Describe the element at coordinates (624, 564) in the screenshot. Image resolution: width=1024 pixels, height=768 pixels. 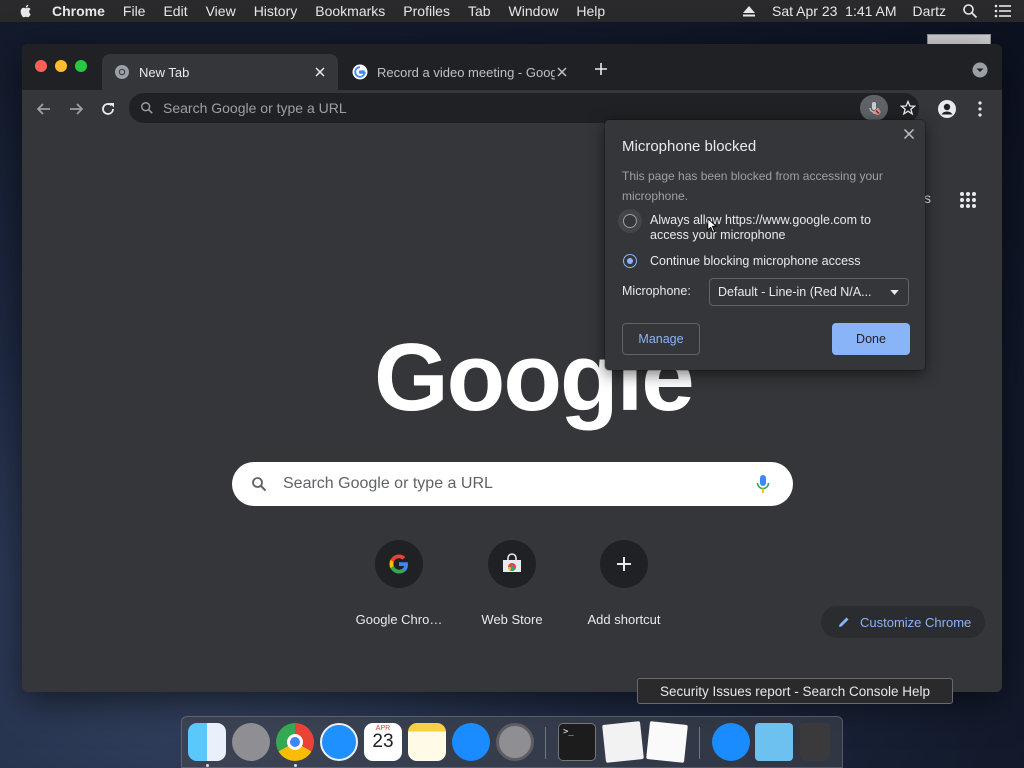
I see `plus-icon` at that location.